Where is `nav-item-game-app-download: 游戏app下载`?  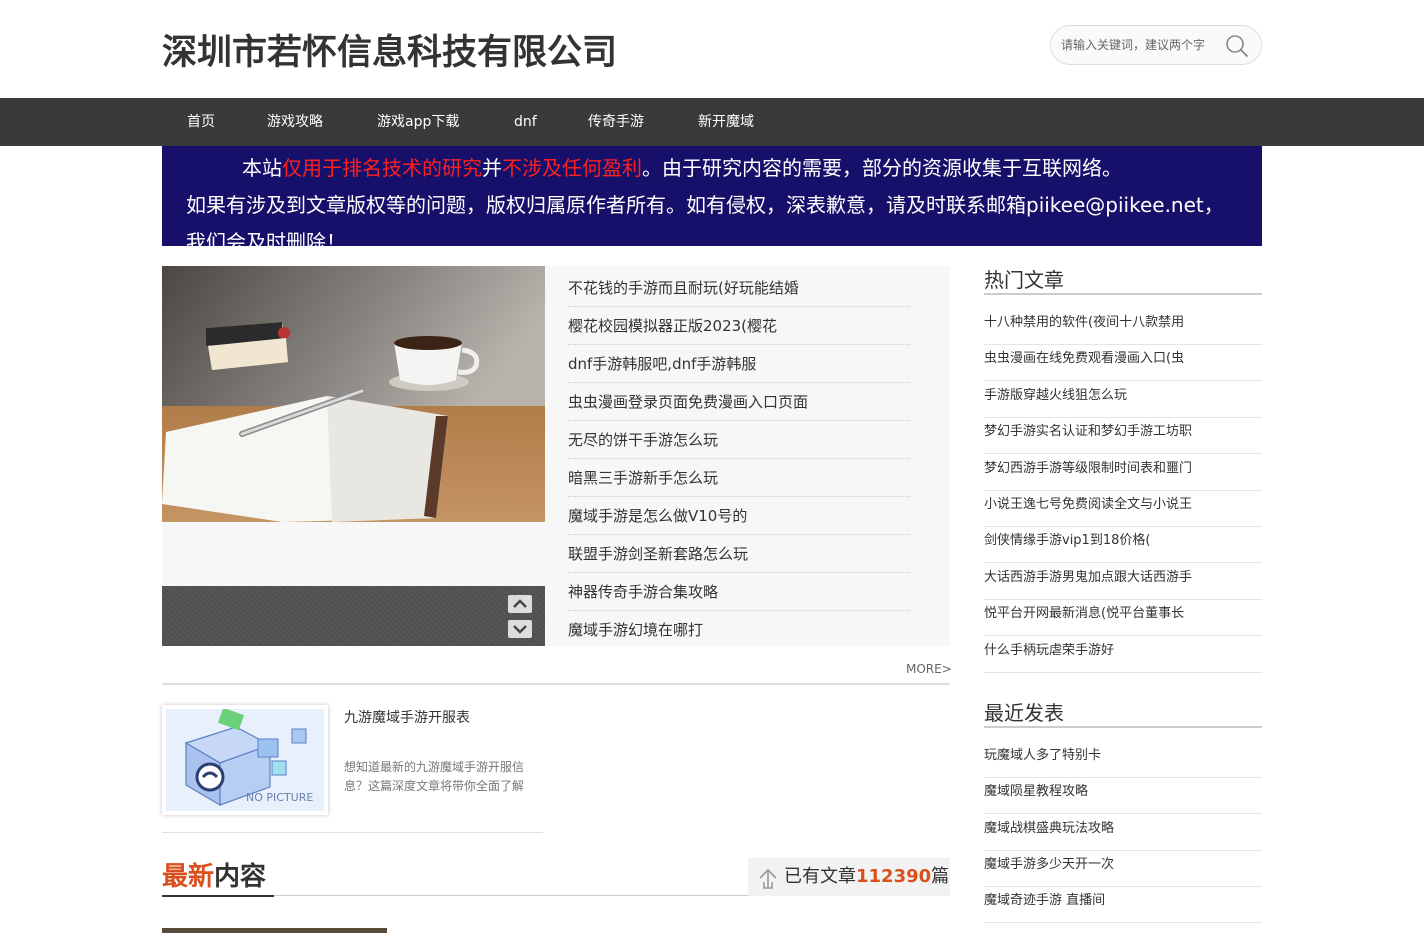 nav-item-game-app-download: 游戏app下载 is located at coordinates (418, 122).